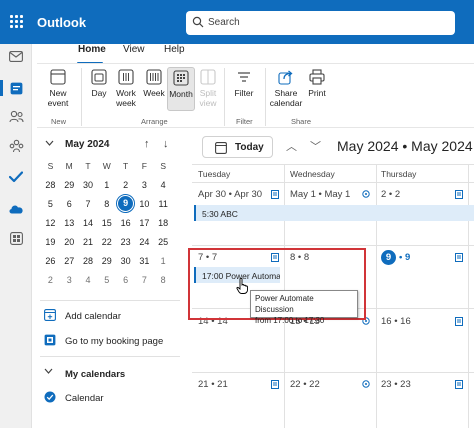 The image size is (474, 428). I want to click on new-event-button: New event, so click(58, 88).